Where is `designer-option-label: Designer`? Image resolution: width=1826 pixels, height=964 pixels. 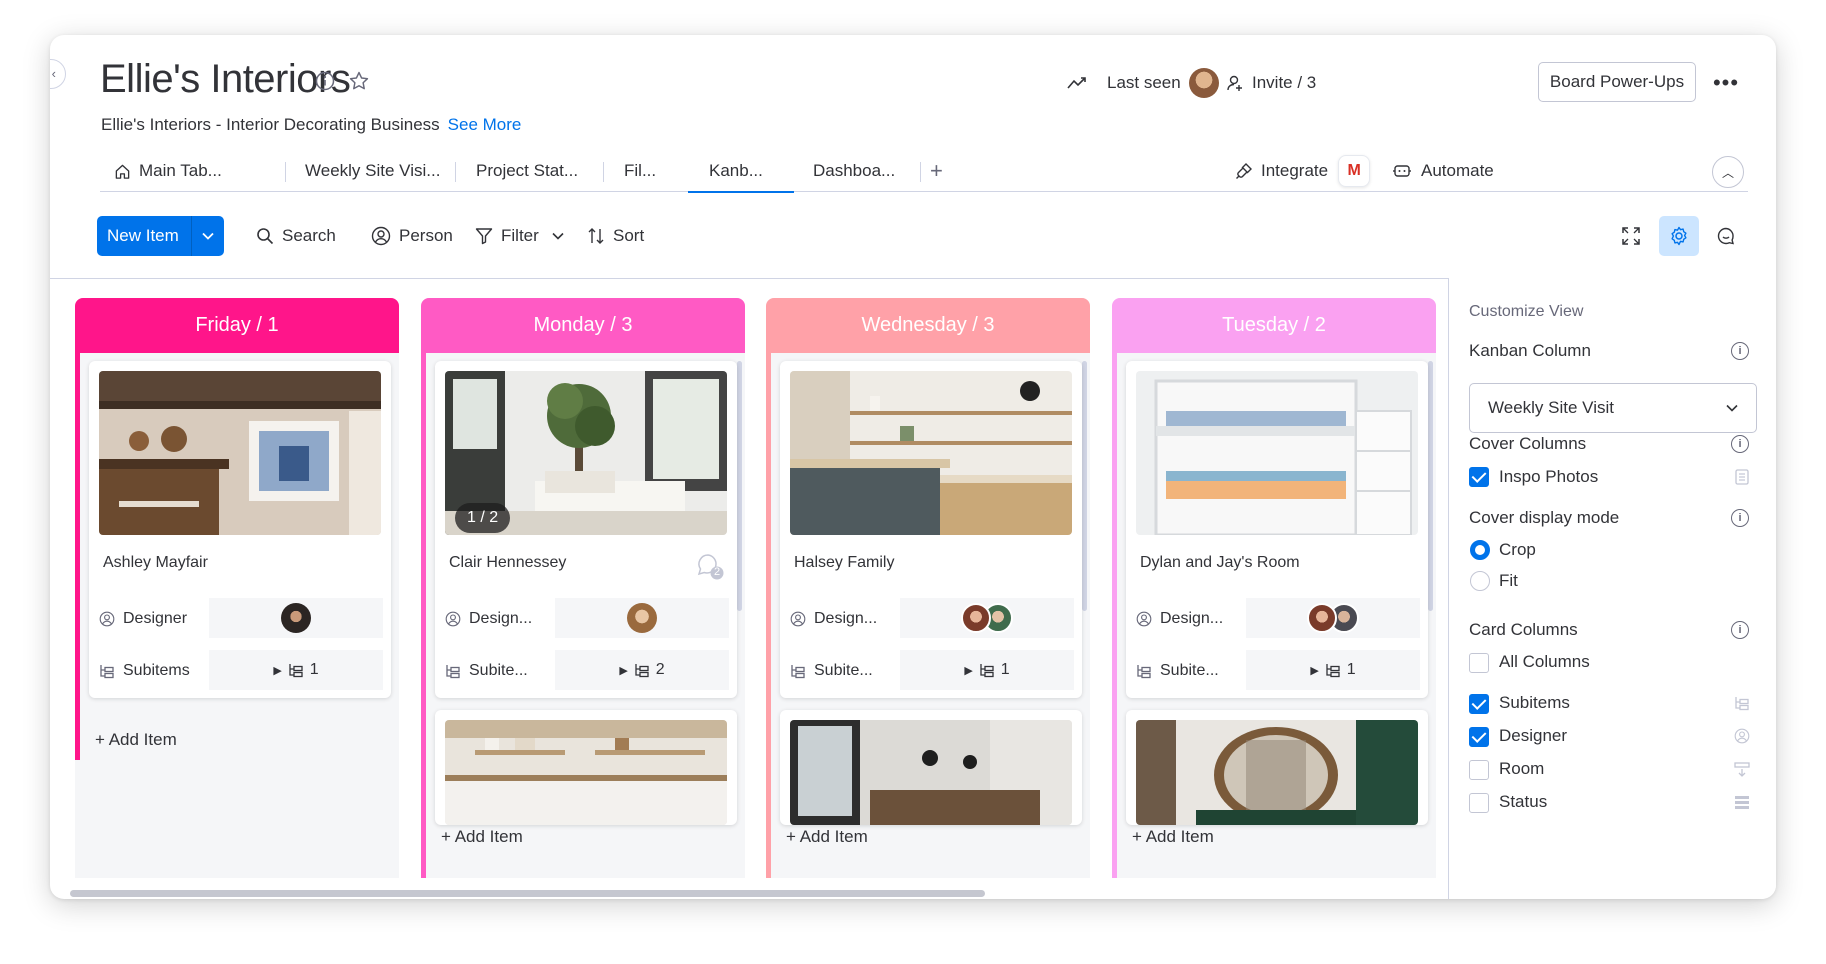
designer-option-label: Designer is located at coordinates (1533, 736).